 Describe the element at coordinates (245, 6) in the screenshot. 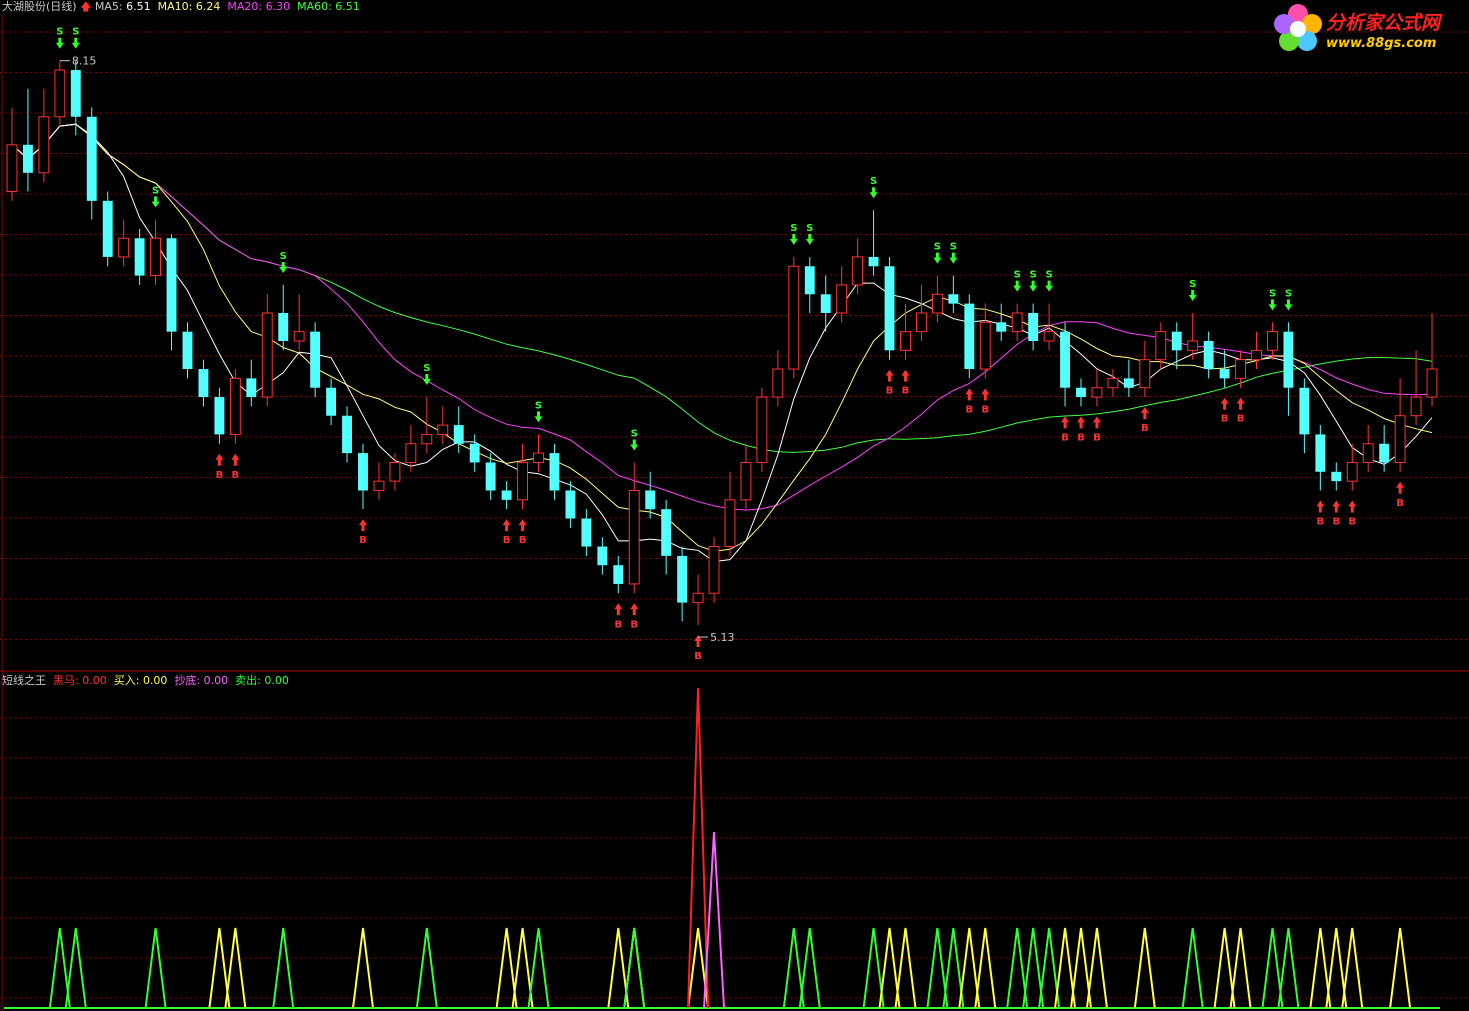

I see `ma20-label: MA20:` at that location.